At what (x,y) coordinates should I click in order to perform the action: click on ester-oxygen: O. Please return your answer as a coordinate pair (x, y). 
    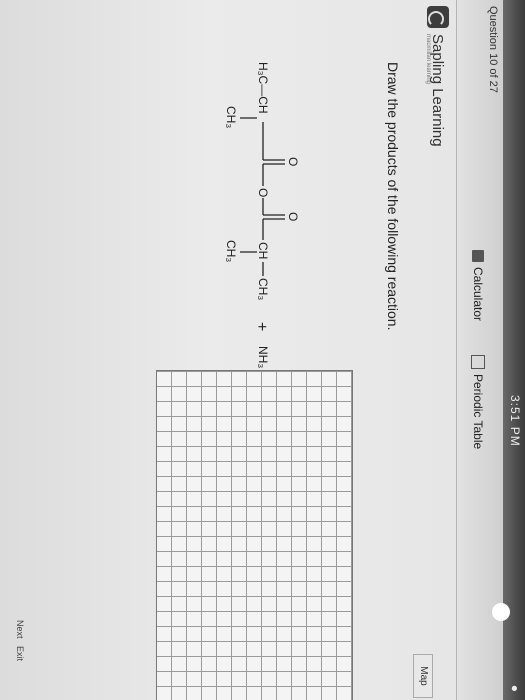
    Looking at the image, I should click on (263, 192).